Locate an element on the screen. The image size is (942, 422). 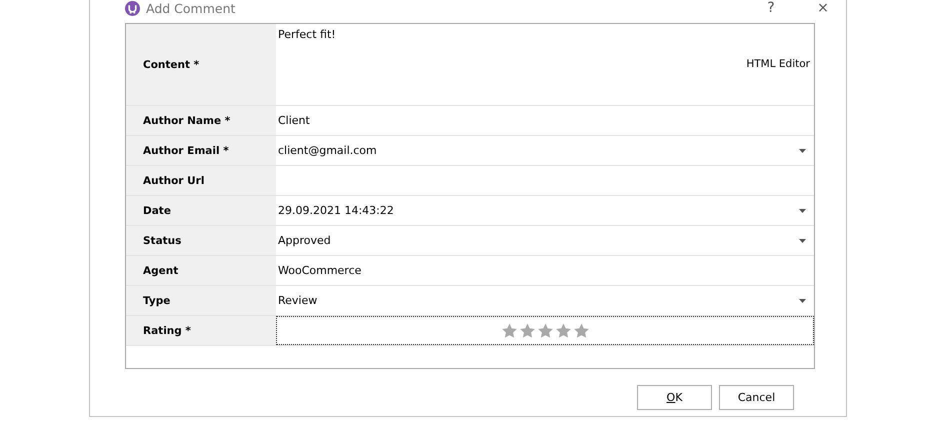
close-button: × is located at coordinates (823, 8).